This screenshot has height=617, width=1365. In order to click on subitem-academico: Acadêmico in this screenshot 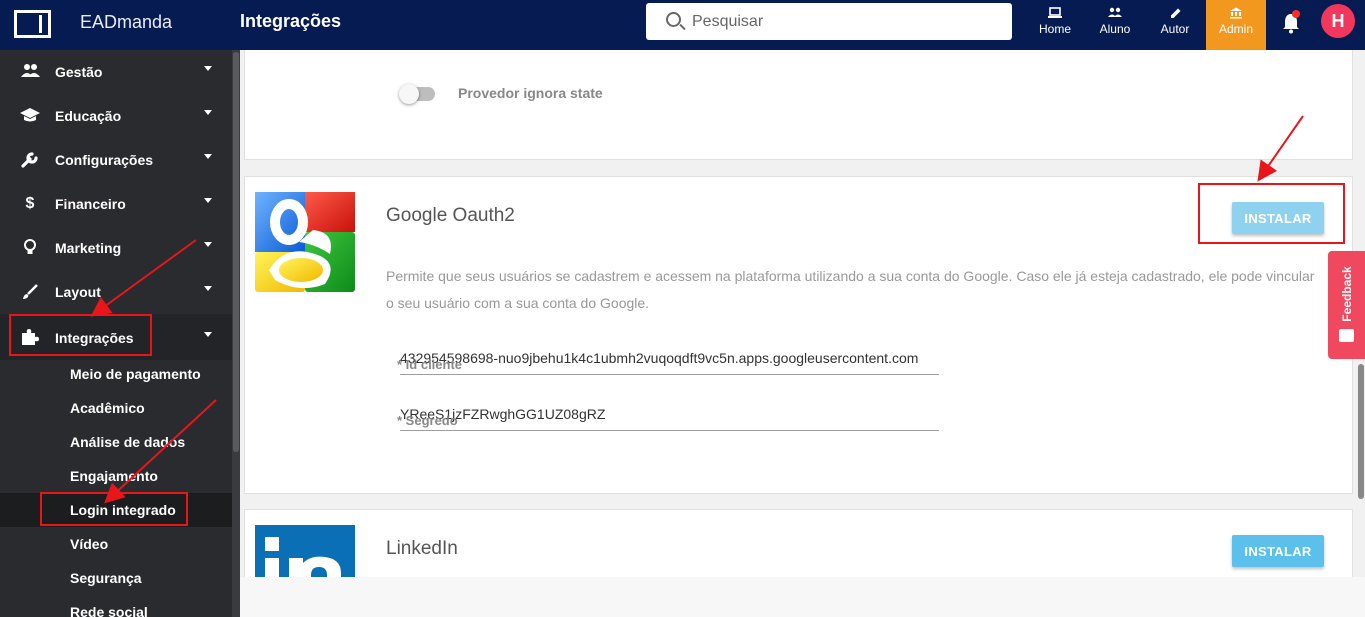, I will do `click(107, 408)`.